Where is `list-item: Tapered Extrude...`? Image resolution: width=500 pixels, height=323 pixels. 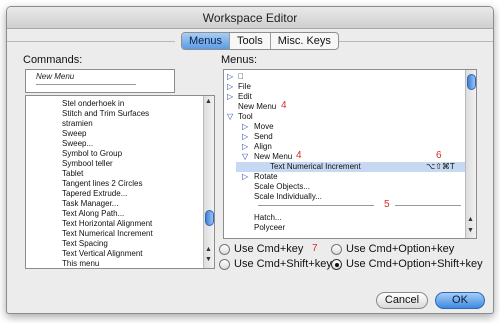 list-item: Tapered Extrude... is located at coordinates (94, 193).